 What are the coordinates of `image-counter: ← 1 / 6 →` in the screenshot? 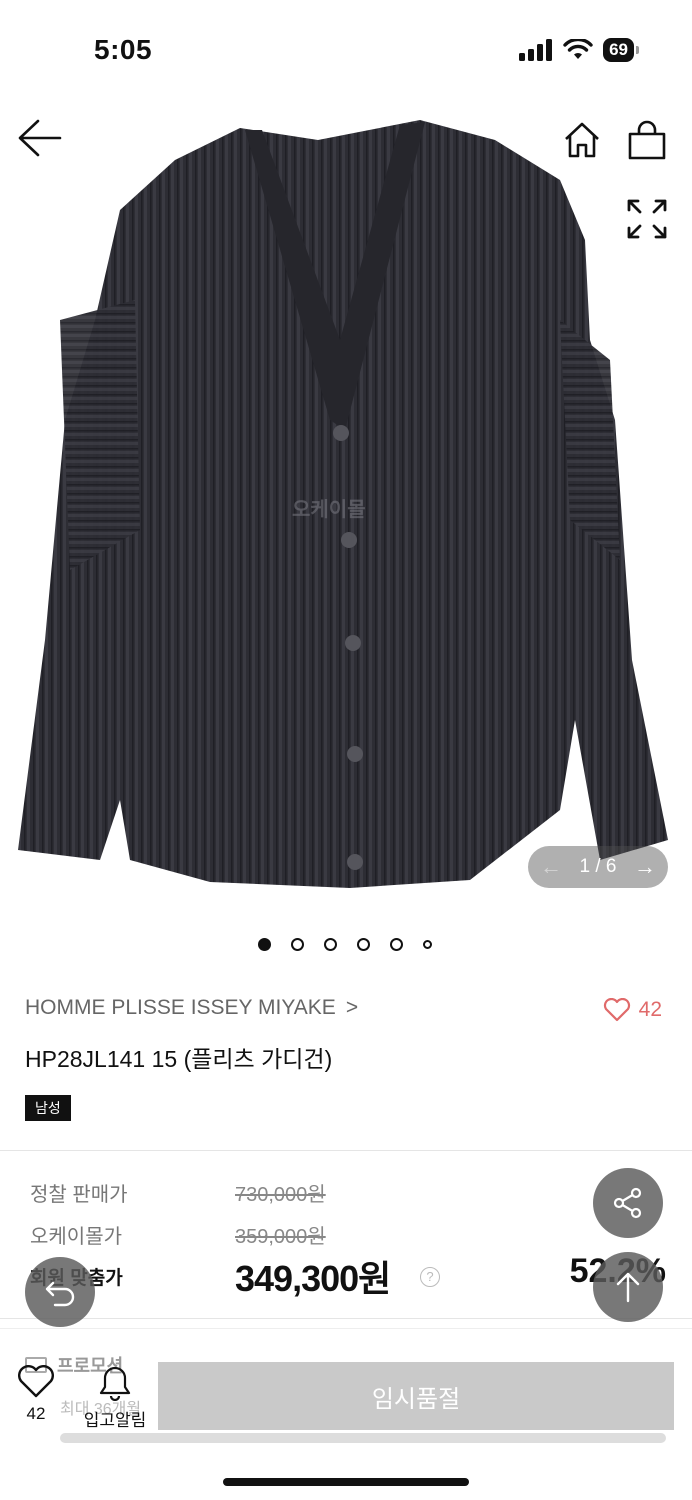 It's located at (598, 867).